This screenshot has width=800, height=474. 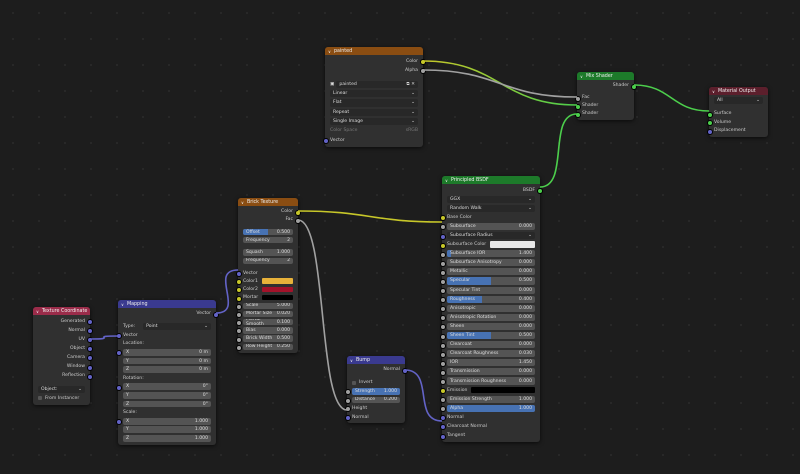 What do you see at coordinates (61, 311) in the screenshot?
I see `node-header: ∨ Texture Coordinate` at bounding box center [61, 311].